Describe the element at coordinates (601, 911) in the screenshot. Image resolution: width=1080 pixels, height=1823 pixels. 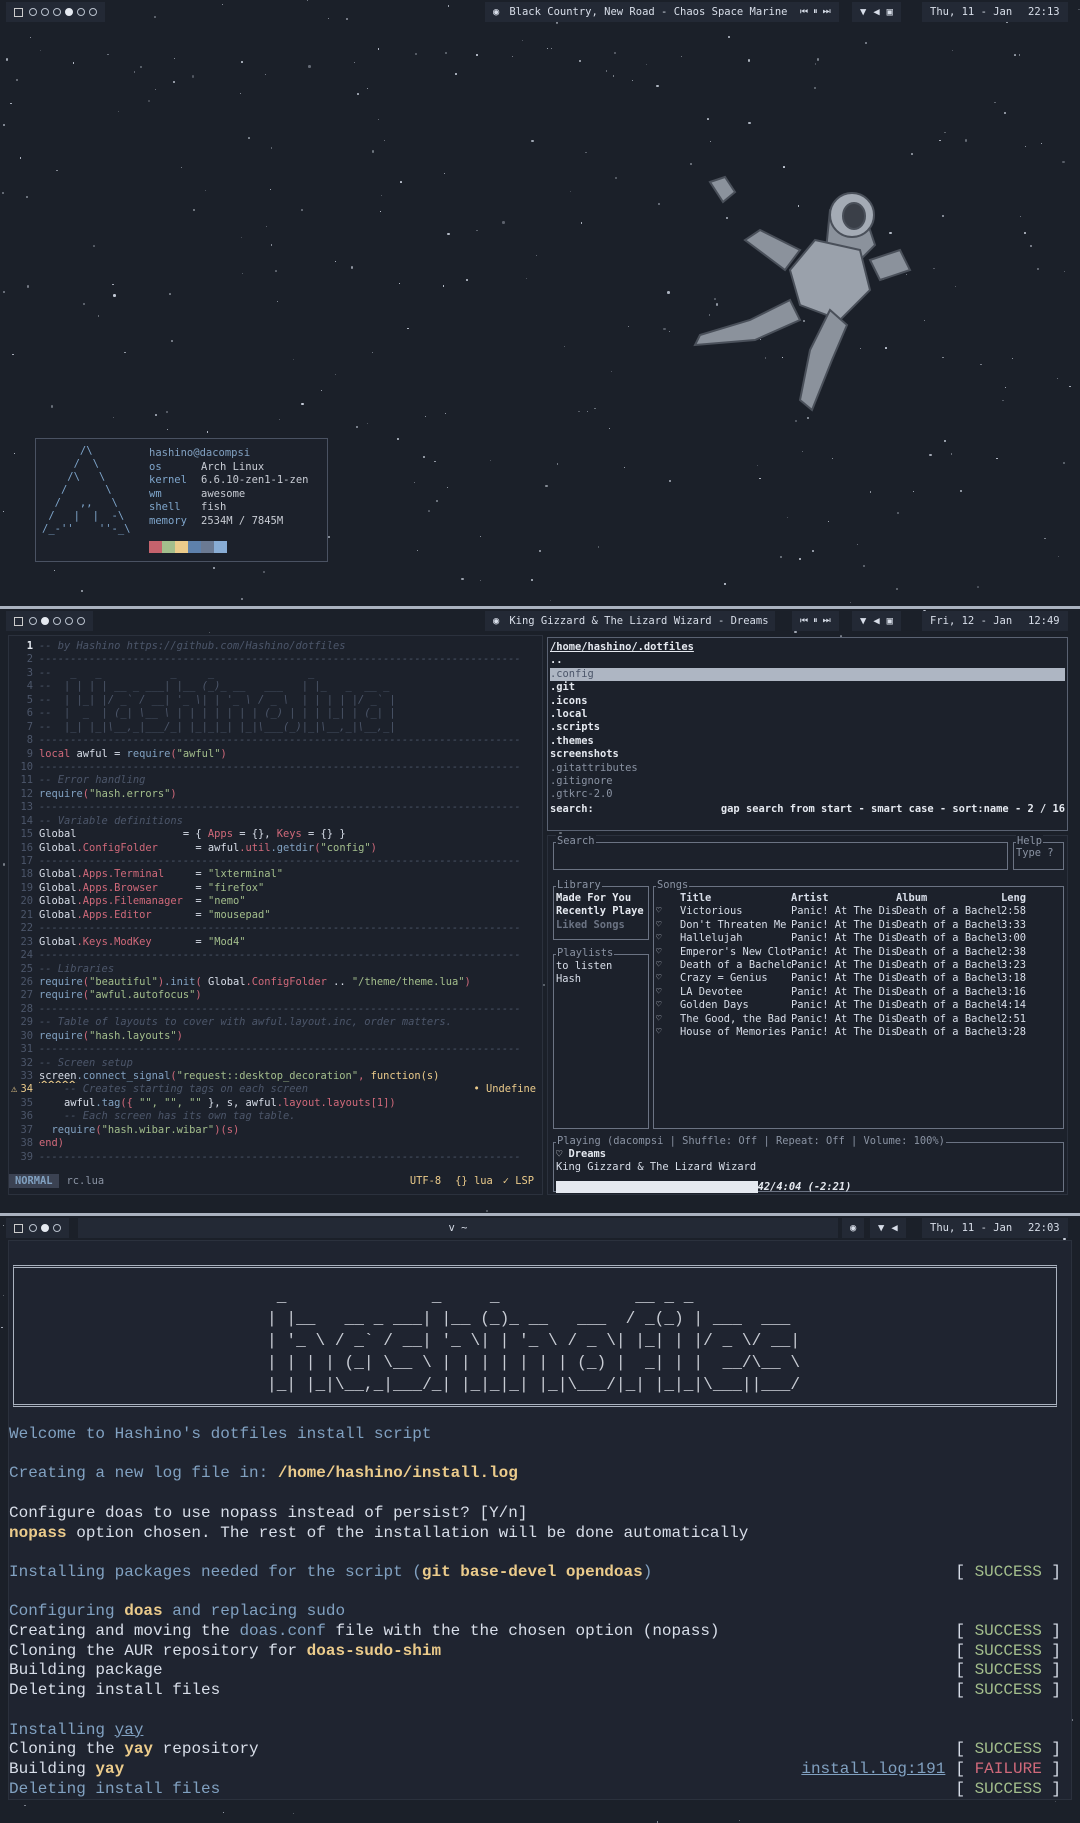
I see `library-item: Recently Playe` at that location.